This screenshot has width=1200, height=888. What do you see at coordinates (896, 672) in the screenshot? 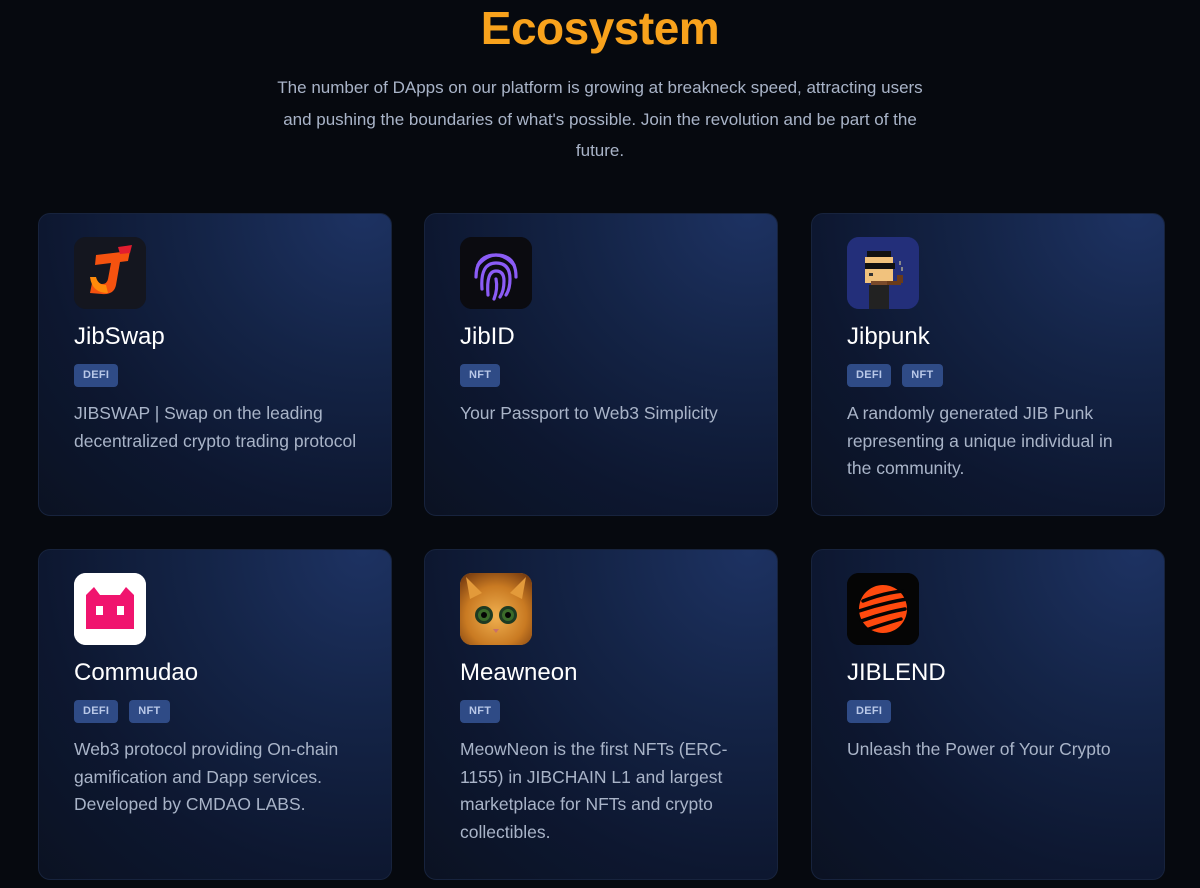
I see `dapp-name: JIBLEND` at bounding box center [896, 672].